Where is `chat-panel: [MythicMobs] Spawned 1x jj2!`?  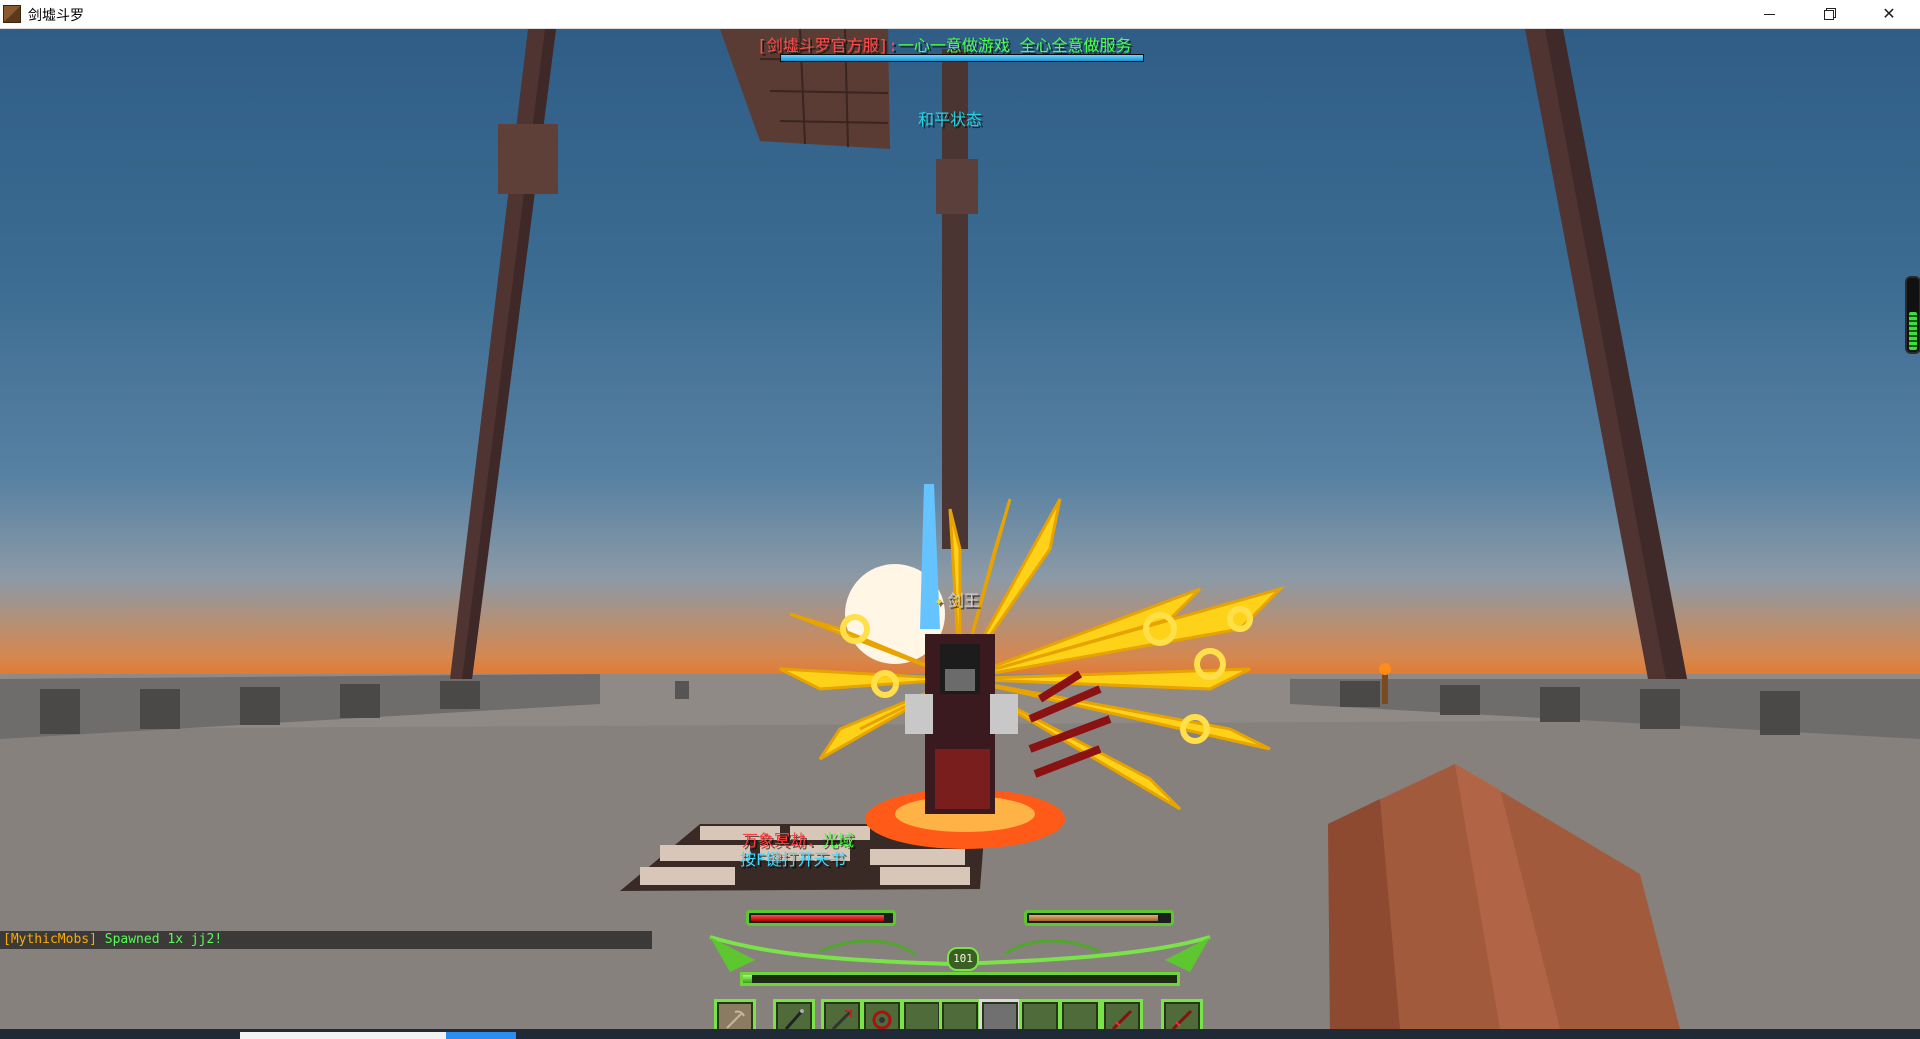 chat-panel: [MythicMobs] Spawned 1x jj2! is located at coordinates (326, 940).